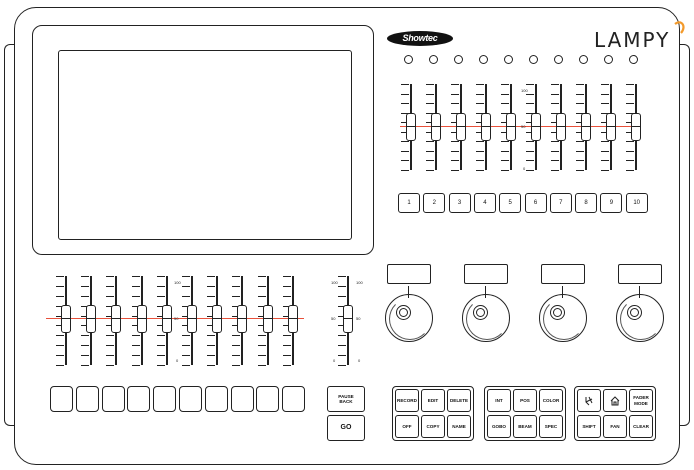  What do you see at coordinates (525, 426) in the screenshot?
I see `beam-button: BEAM` at bounding box center [525, 426].